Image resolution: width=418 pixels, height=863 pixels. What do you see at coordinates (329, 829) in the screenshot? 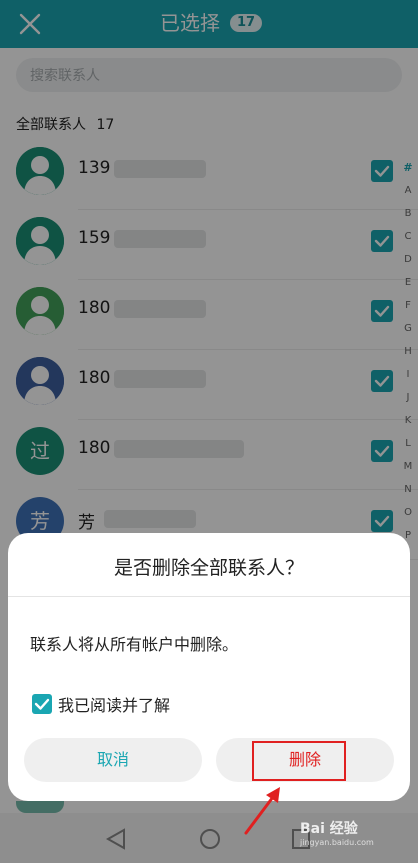
I see `watermark-text: Bai 经验` at bounding box center [329, 829].